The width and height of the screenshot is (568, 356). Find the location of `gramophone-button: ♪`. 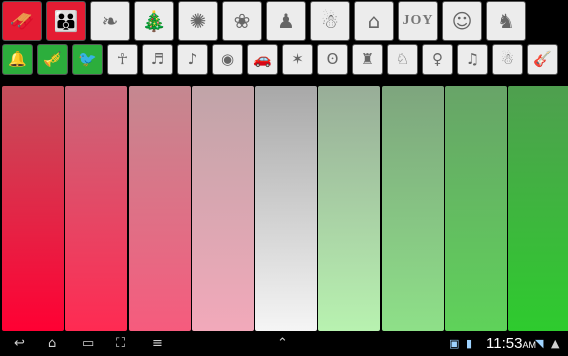

gramophone-button: ♪ is located at coordinates (192, 59).